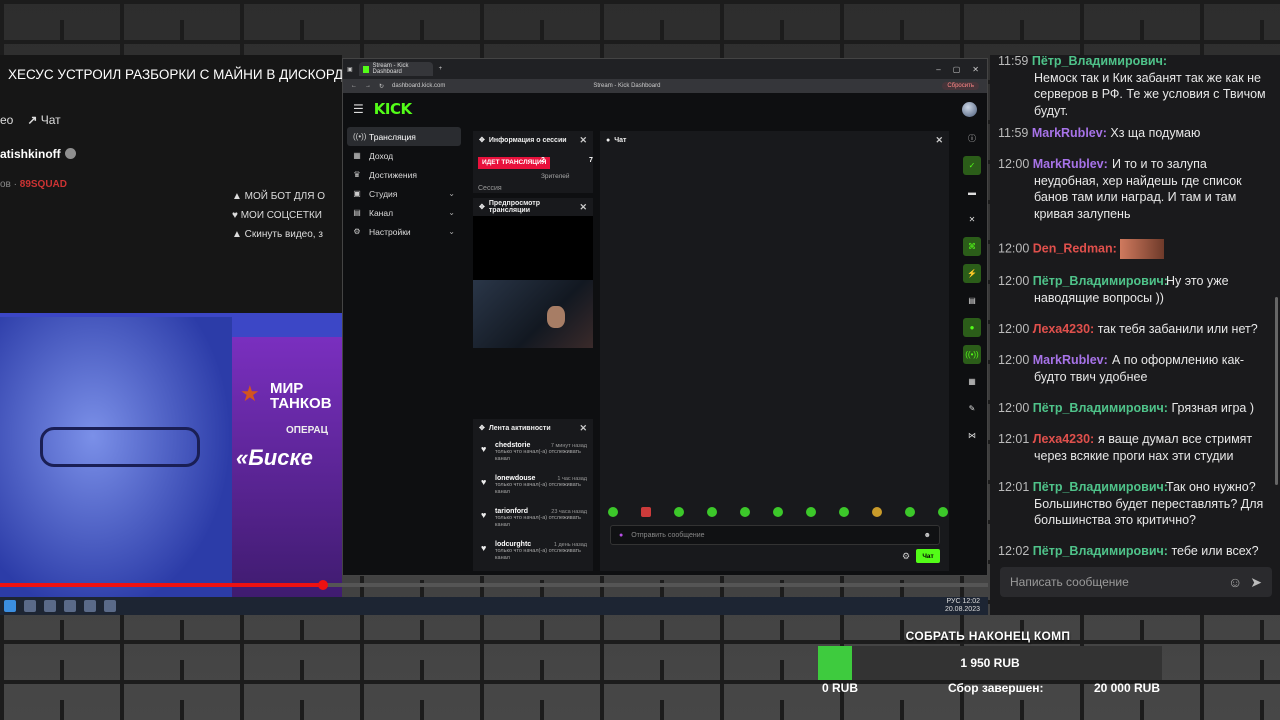 Image resolution: width=1280 pixels, height=720 pixels. What do you see at coordinates (1136, 582) in the screenshot?
I see `live-chat-input: Написать сообщение ☺ ➤` at bounding box center [1136, 582].